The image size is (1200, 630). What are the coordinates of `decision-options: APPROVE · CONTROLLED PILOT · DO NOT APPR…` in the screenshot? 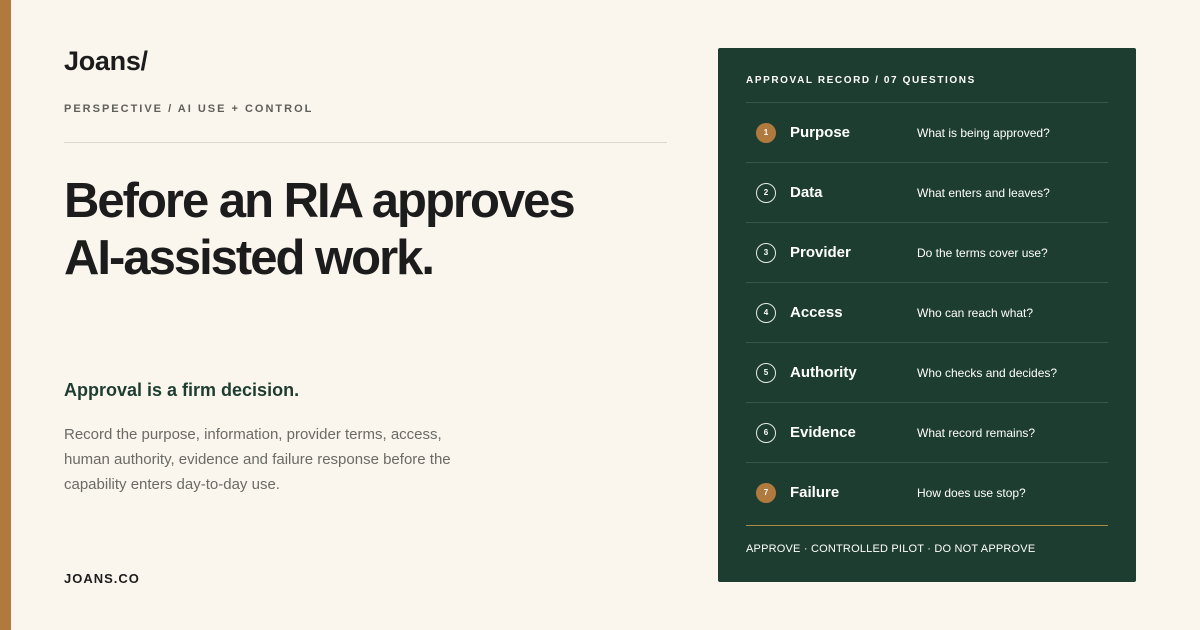 It's located at (891, 549).